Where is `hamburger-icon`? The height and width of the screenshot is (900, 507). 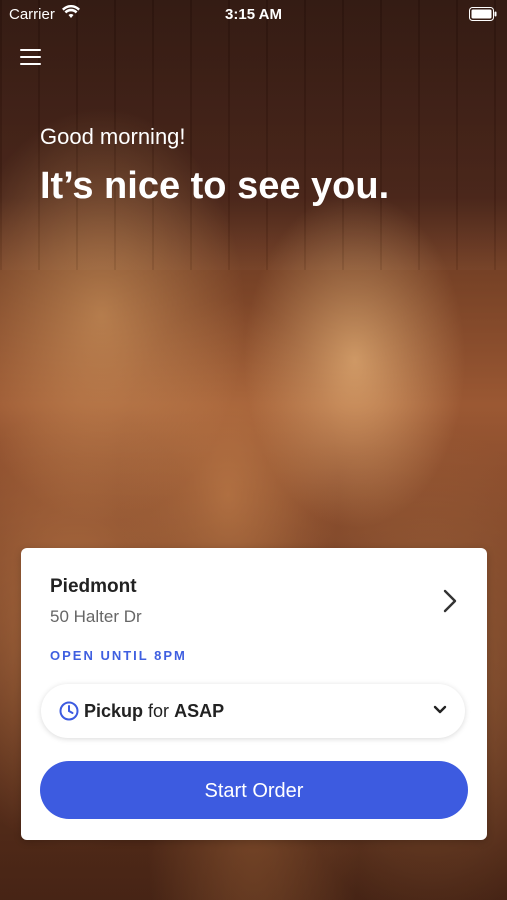
hamburger-icon is located at coordinates (30, 58).